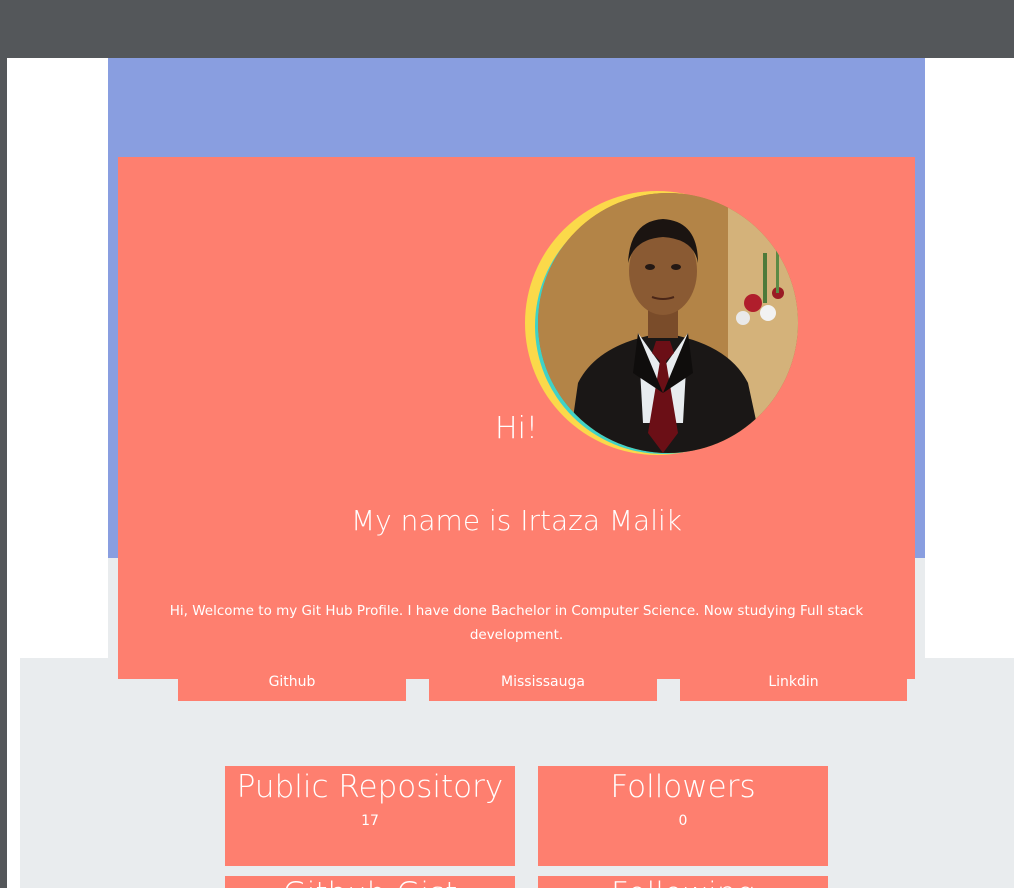 The width and height of the screenshot is (1014, 888). What do you see at coordinates (683, 787) in the screenshot?
I see `stat-title: Followers` at bounding box center [683, 787].